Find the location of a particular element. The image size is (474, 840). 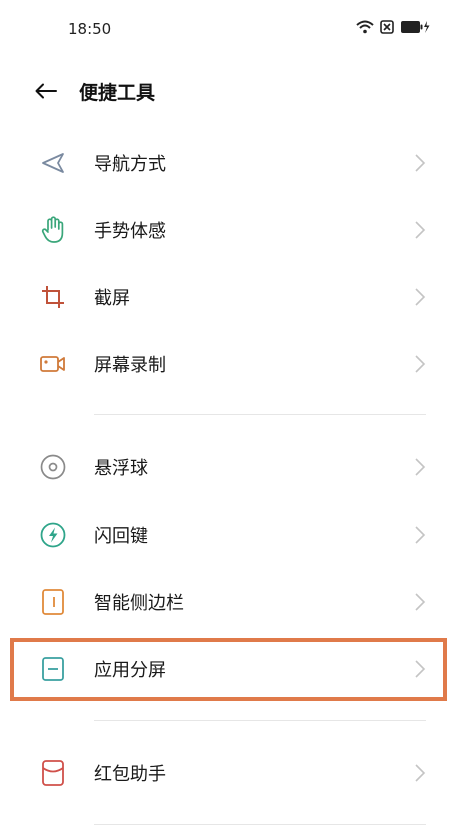

menu-item-navigation: 导航方式 is located at coordinates (237, 163).